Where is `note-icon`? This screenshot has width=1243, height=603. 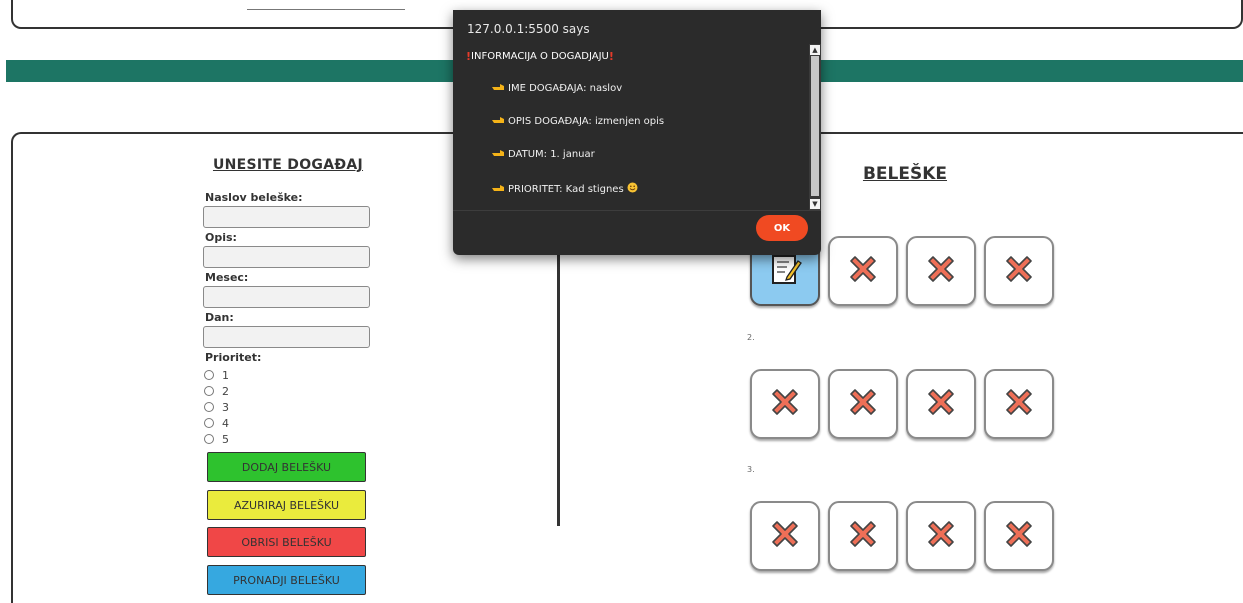
note-icon is located at coordinates (785, 271).